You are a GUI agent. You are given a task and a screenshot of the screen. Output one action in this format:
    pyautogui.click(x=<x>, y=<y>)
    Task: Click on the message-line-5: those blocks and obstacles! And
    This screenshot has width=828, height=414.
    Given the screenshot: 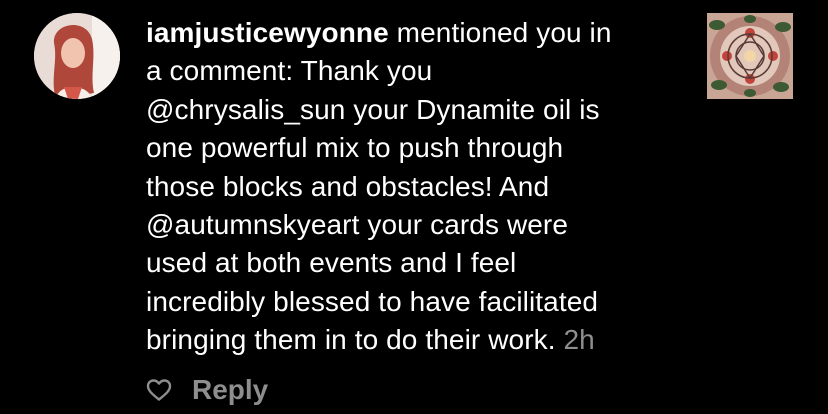 What is the action you would take?
    pyautogui.click(x=348, y=186)
    